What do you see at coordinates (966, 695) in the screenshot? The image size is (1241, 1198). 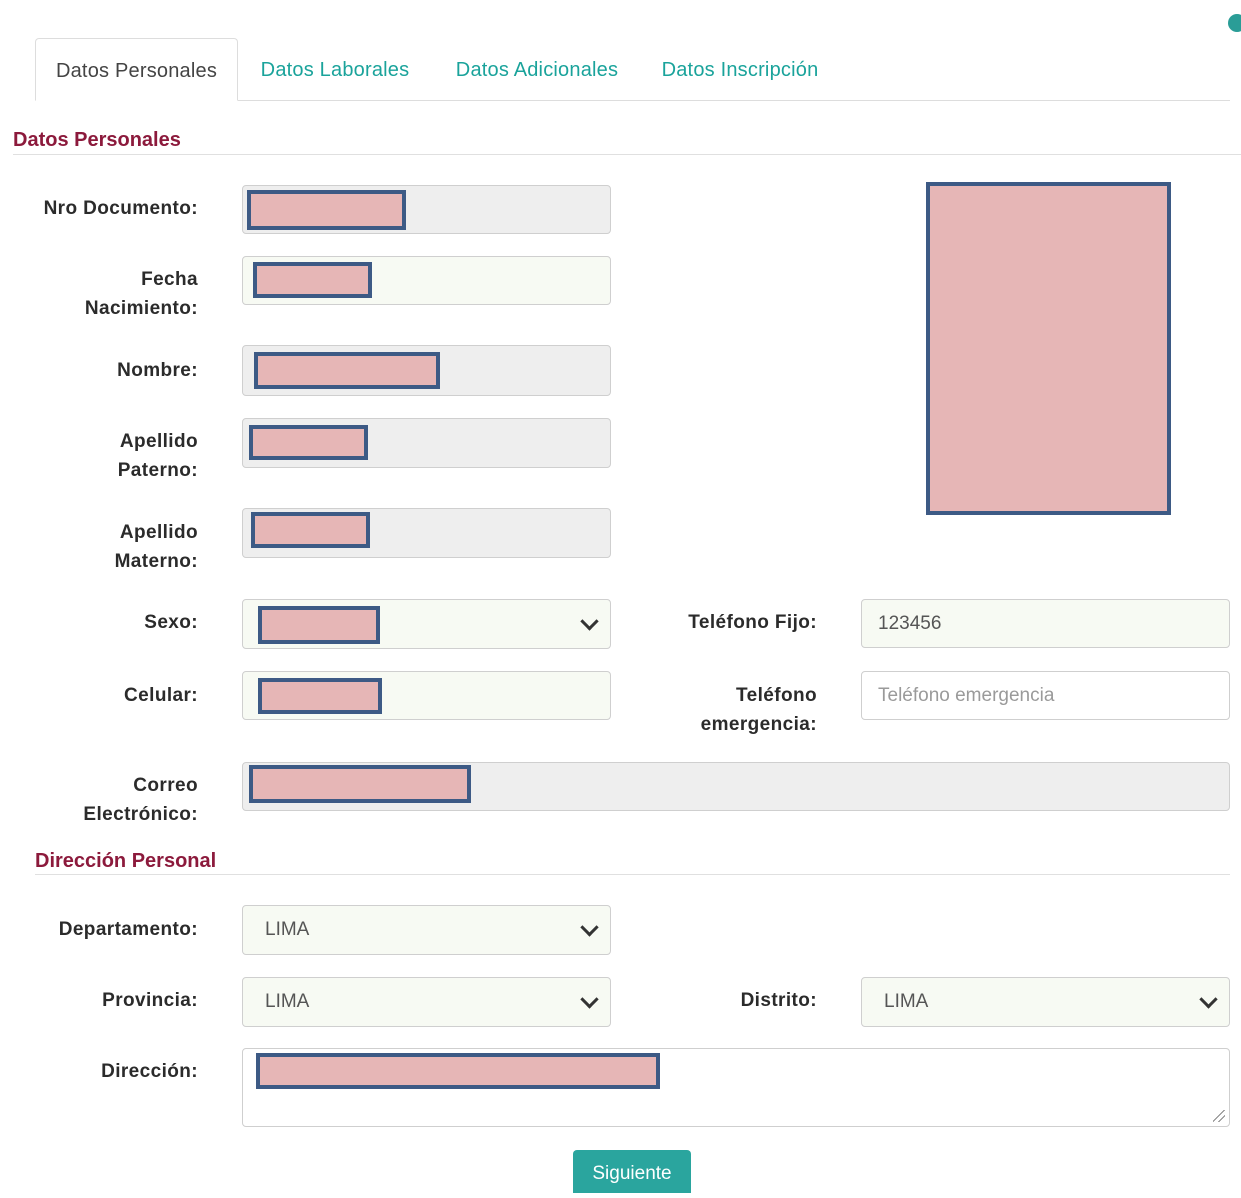 I see `telefono-emergencia-placeholder: Teléfono emergencia` at bounding box center [966, 695].